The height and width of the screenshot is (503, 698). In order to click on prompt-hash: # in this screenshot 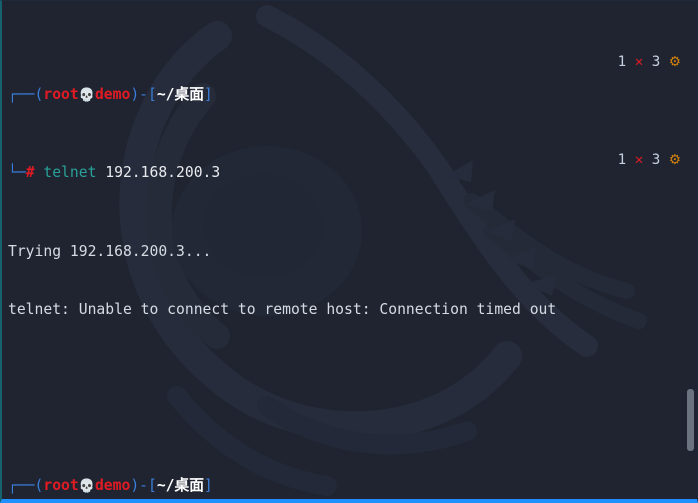, I will do `click(30, 173)`.